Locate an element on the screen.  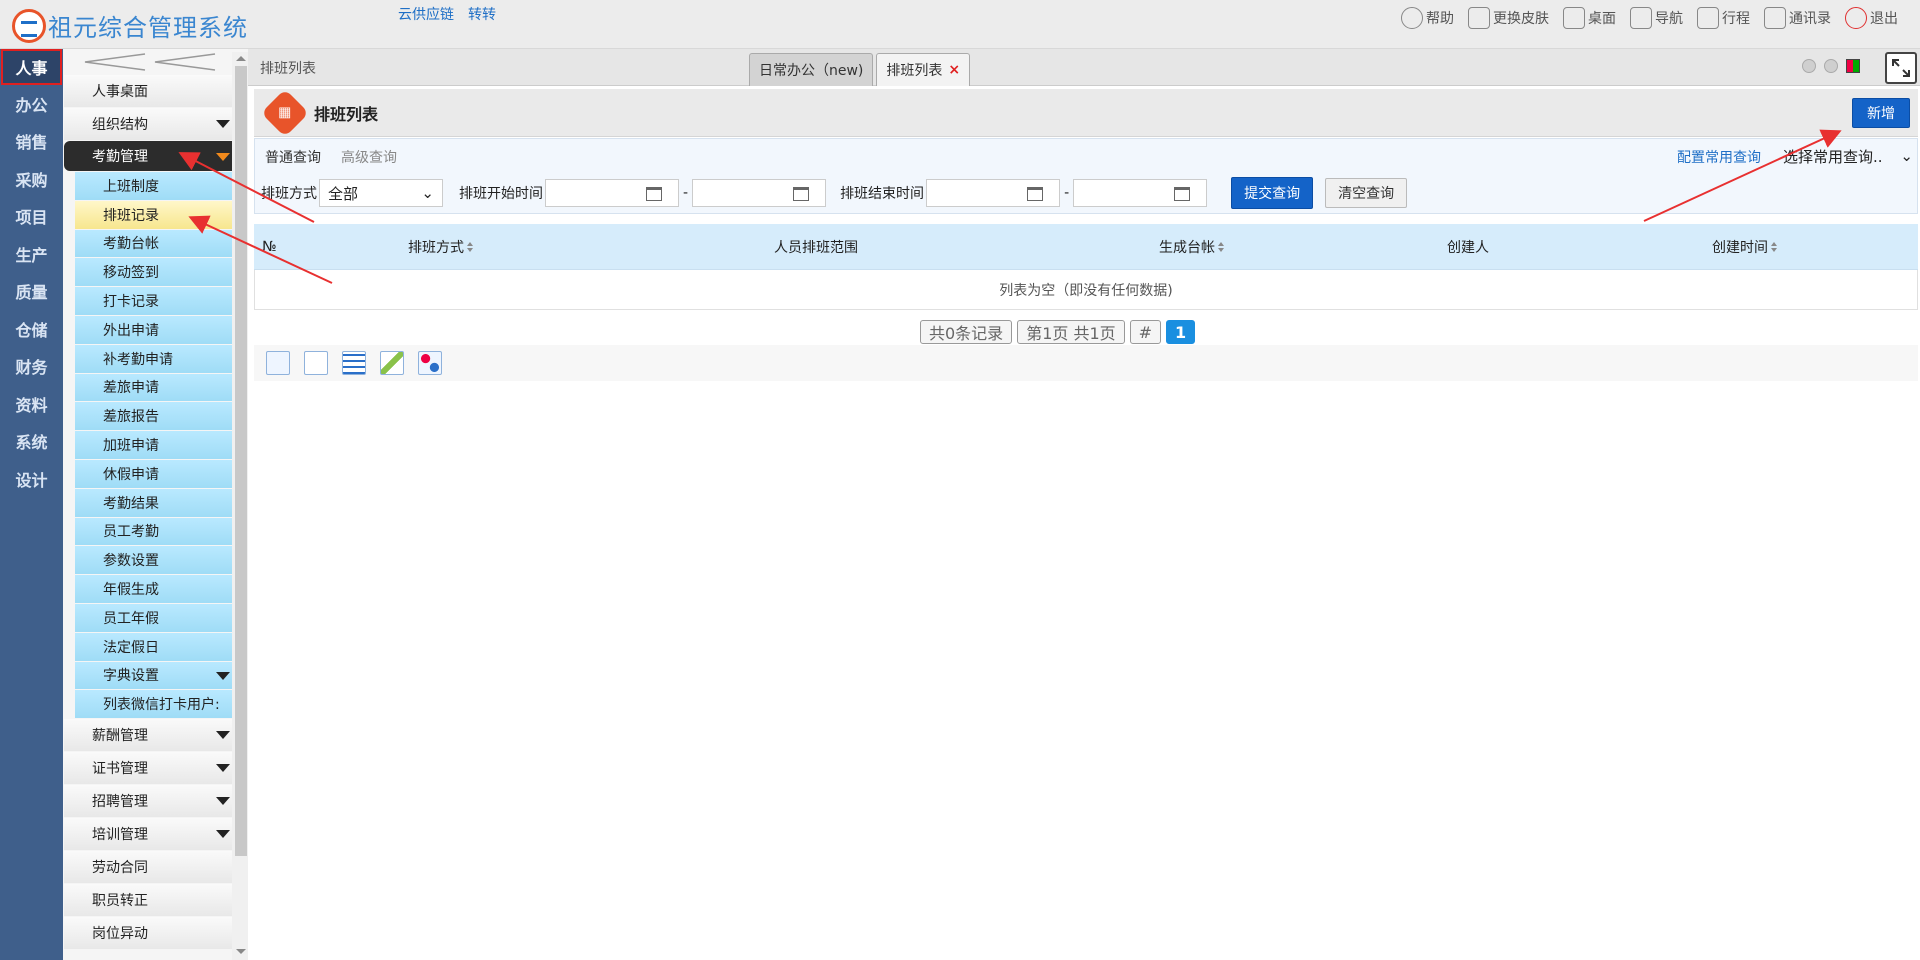
col-ledger: 生成台帐 is located at coordinates (1303, 247).